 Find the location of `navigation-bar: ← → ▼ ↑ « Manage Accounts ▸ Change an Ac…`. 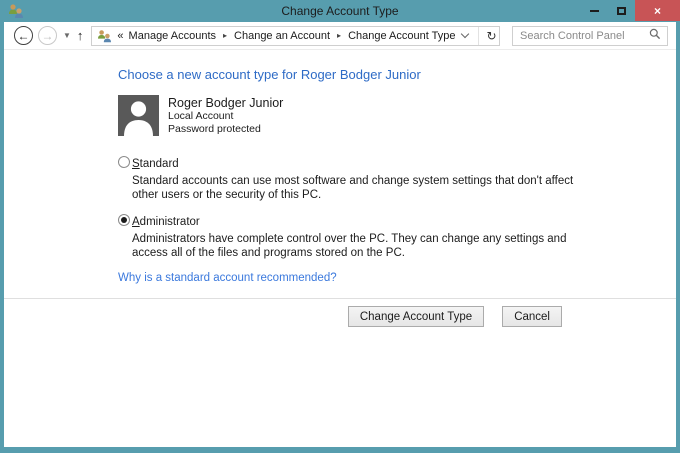

navigation-bar: ← → ▼ ↑ « Manage Accounts ▸ Change an Ac… is located at coordinates (340, 36).